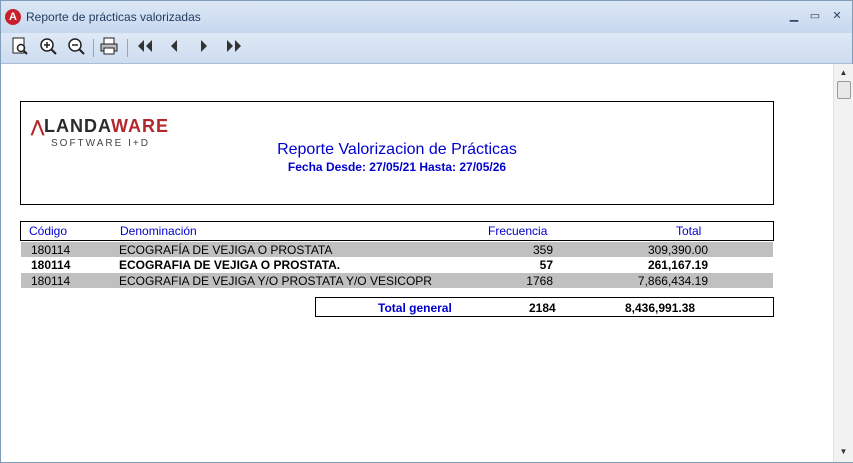 Image resolution: width=853 pixels, height=463 pixels. What do you see at coordinates (230, 265) in the screenshot?
I see `row-name: ECOGRAFIA DE VEJIGA O PROSTATA.` at bounding box center [230, 265].